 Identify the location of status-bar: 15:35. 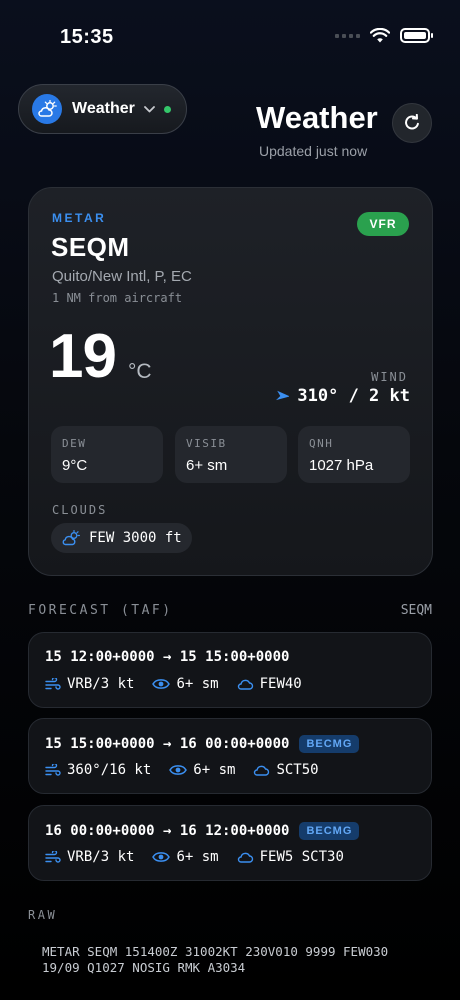
(230, 35).